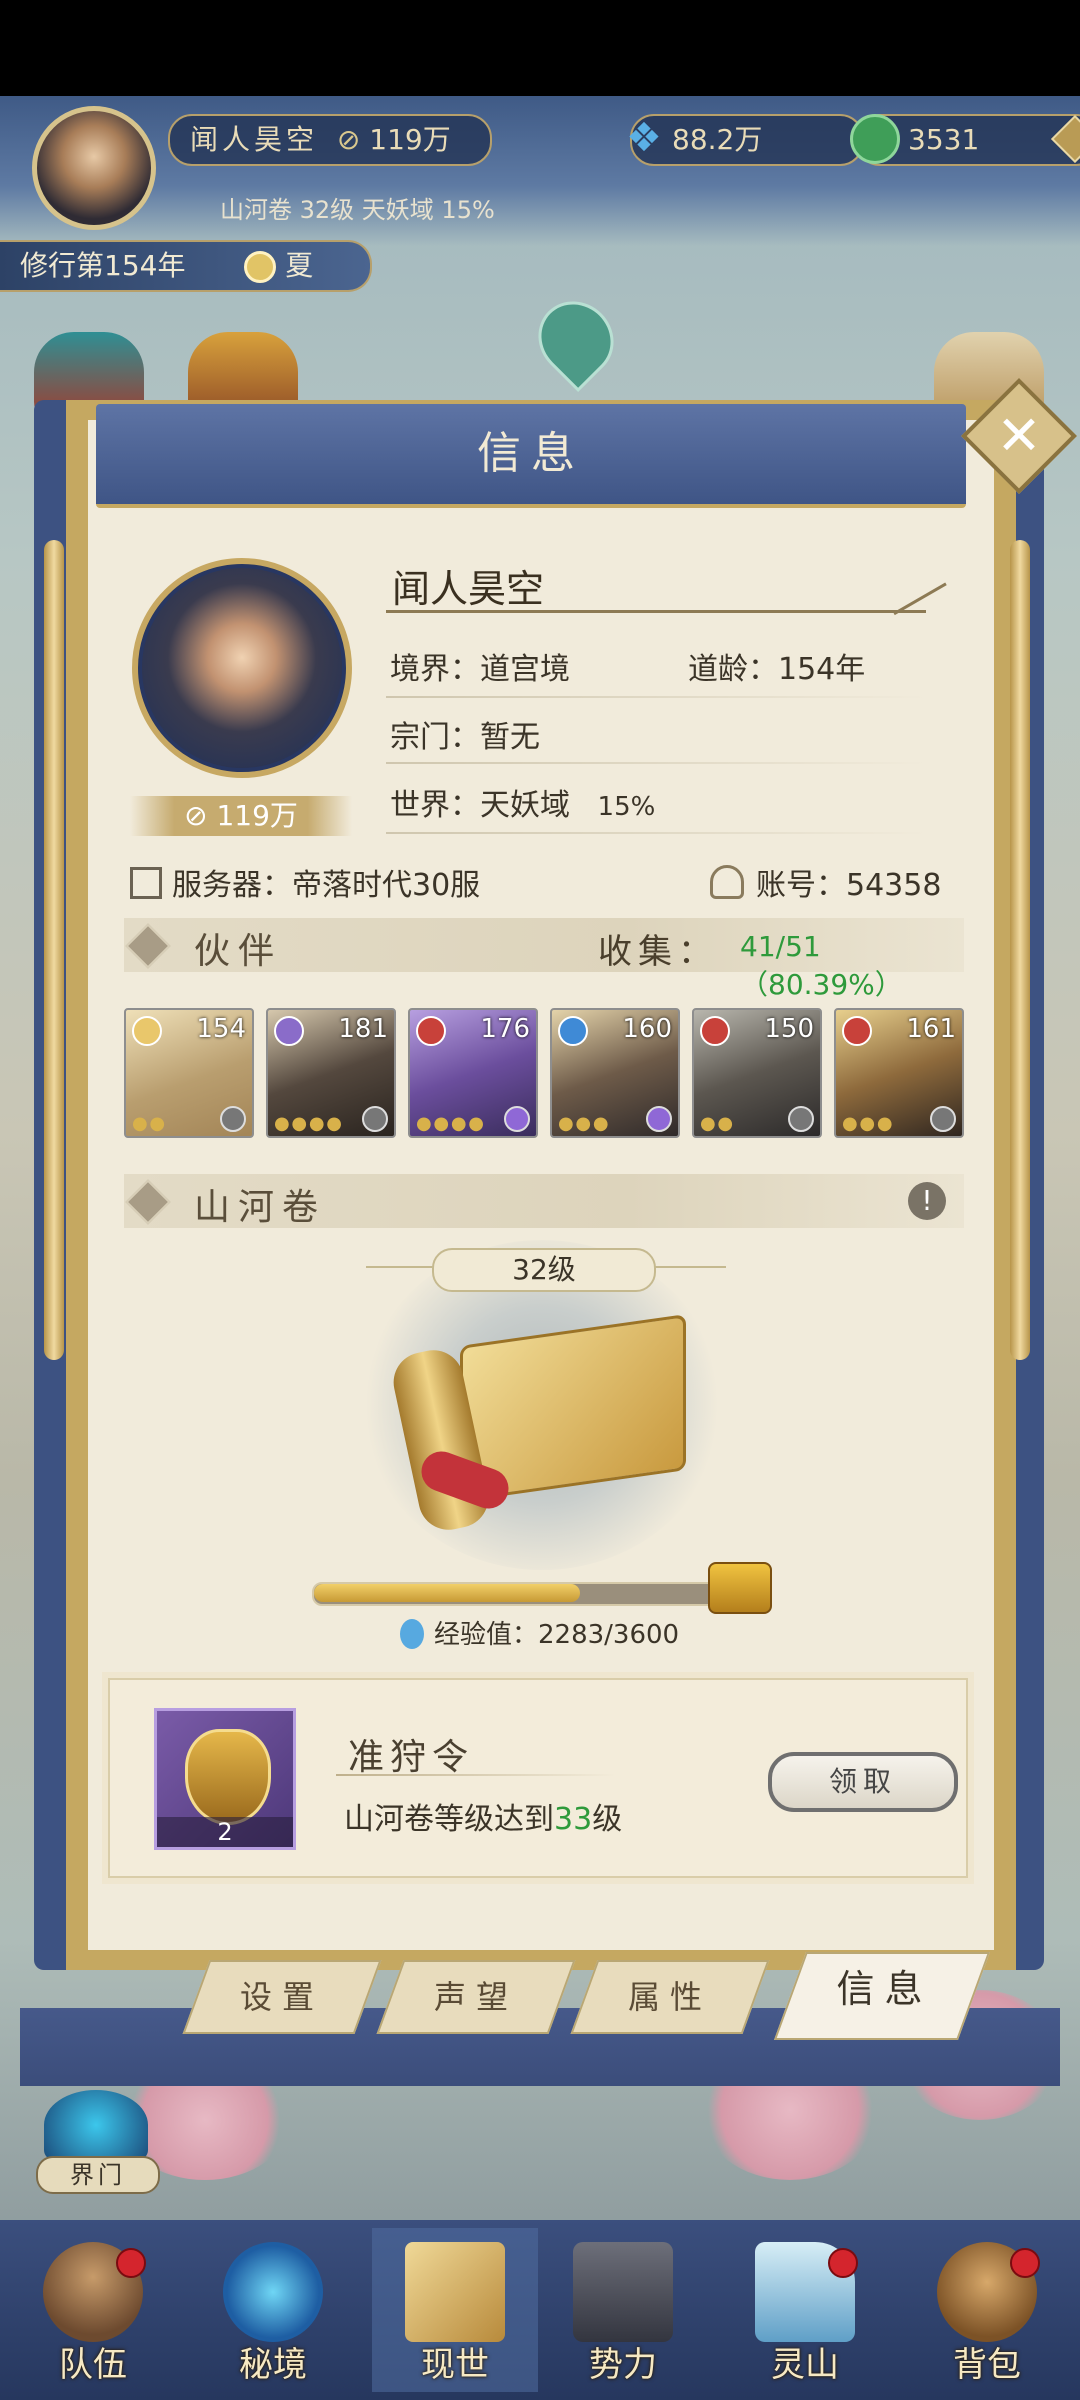 The image size is (1080, 2400). I want to click on nav-secret-realm: 秘境, so click(273, 2310).